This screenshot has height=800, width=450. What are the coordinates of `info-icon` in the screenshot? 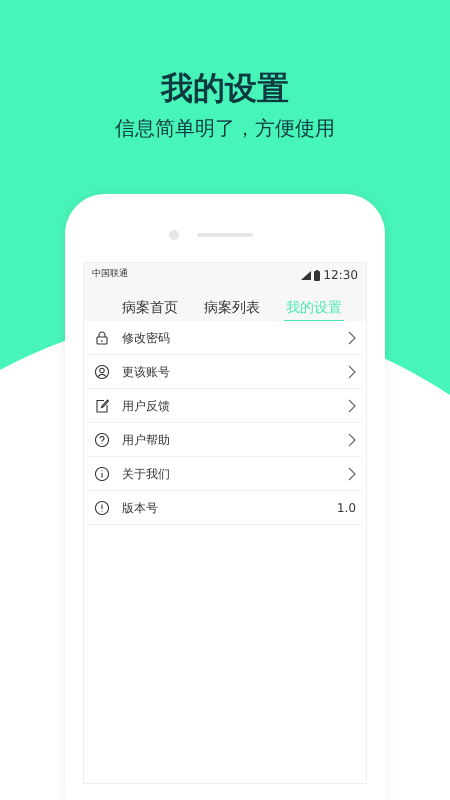 It's located at (102, 474).